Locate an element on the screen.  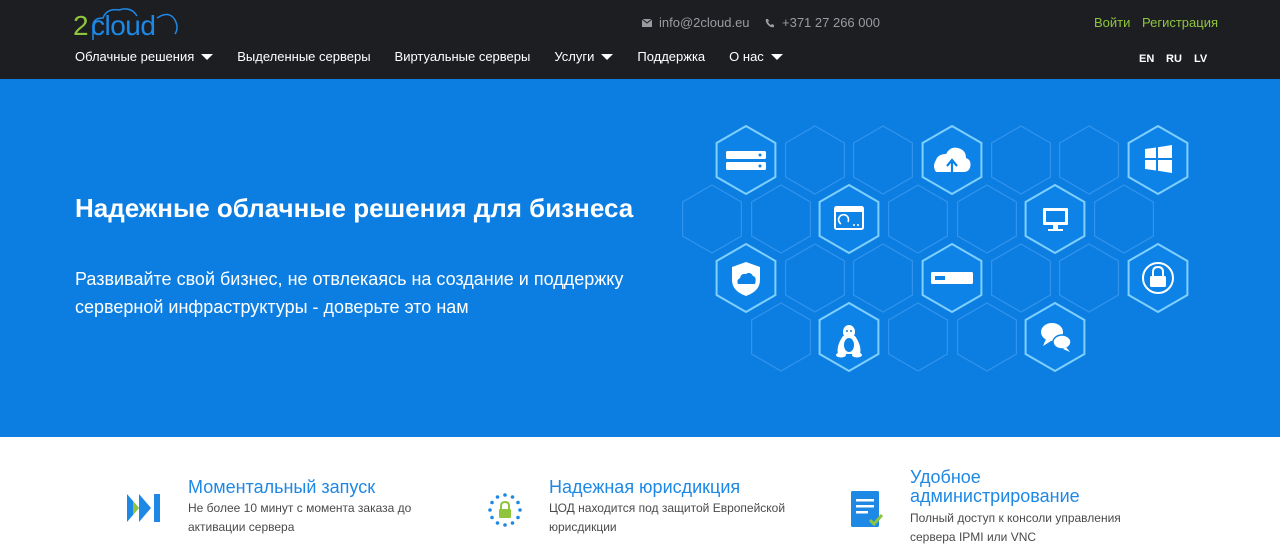
logo-digit: 2 is located at coordinates (81, 25).